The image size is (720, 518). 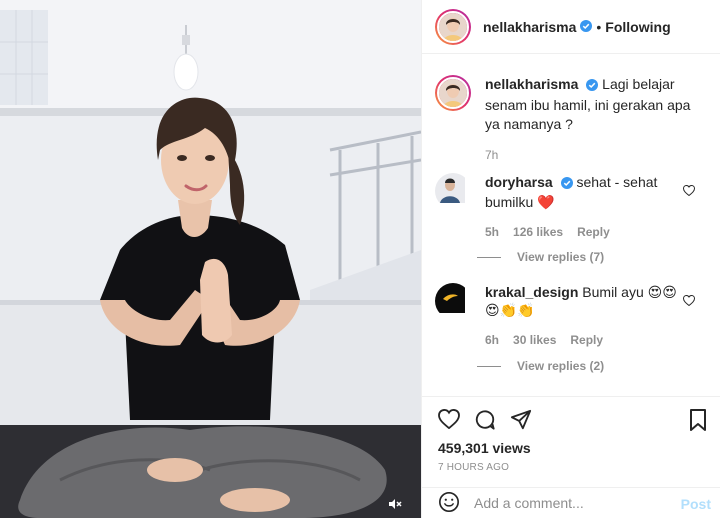 What do you see at coordinates (453, 26) in the screenshot?
I see `author-avatar` at bounding box center [453, 26].